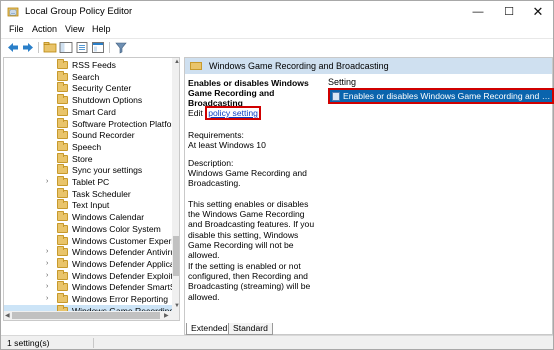  What do you see at coordinates (176, 256) in the screenshot?
I see `tree-vertical-scroll-thumb` at bounding box center [176, 256].